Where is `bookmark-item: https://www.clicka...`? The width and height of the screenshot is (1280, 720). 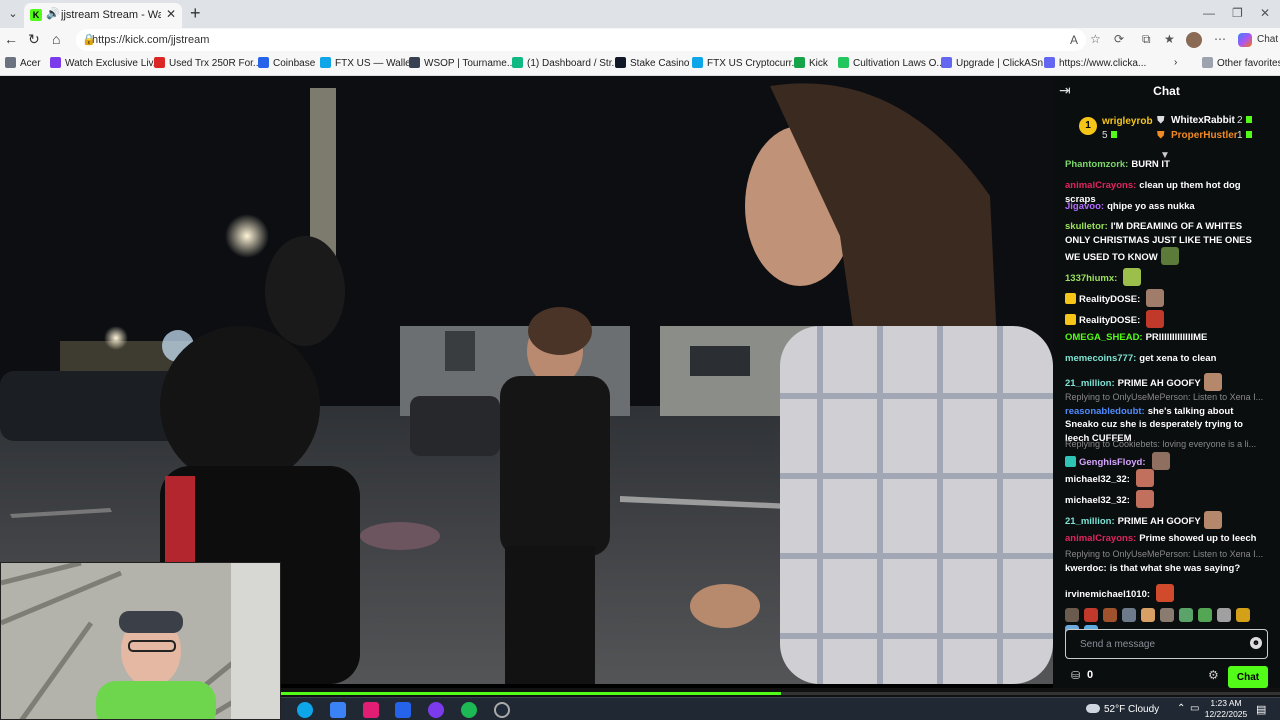 bookmark-item: https://www.clicka... is located at coordinates (1095, 64).